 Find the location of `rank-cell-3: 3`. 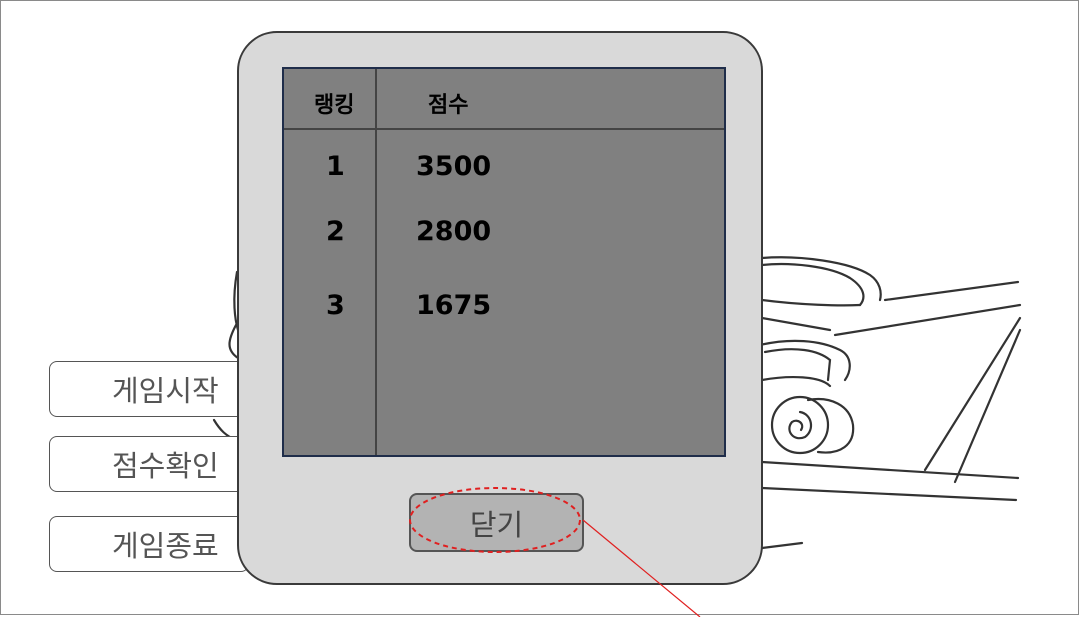

rank-cell-3: 3 is located at coordinates (335, 305).